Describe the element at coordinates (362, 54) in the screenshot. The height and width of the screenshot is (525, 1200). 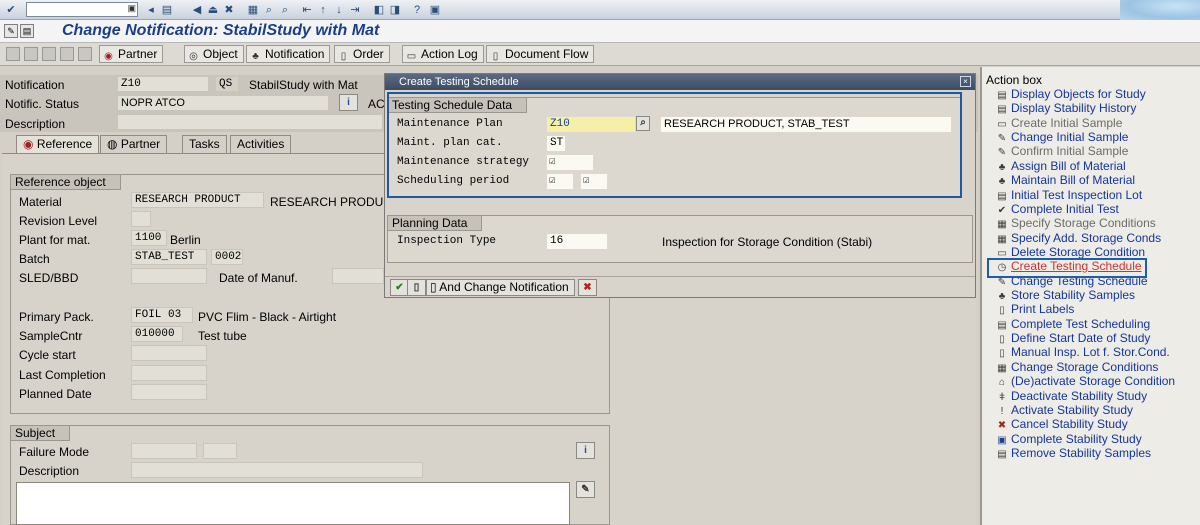
I see `order-button: ▯ Order` at that location.